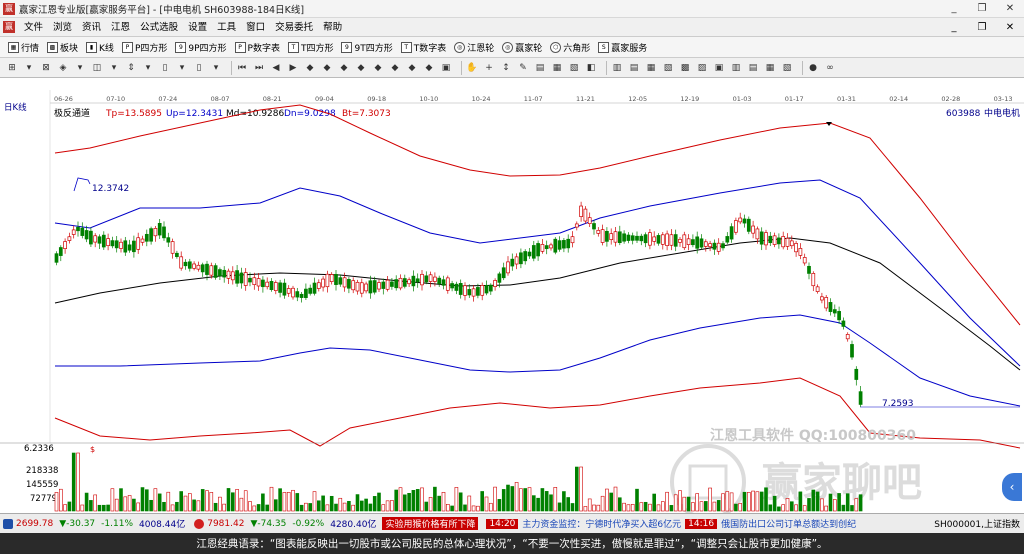  Describe the element at coordinates (276, 68) in the screenshot. I see `drawing-tool-icon: ◀` at that location.